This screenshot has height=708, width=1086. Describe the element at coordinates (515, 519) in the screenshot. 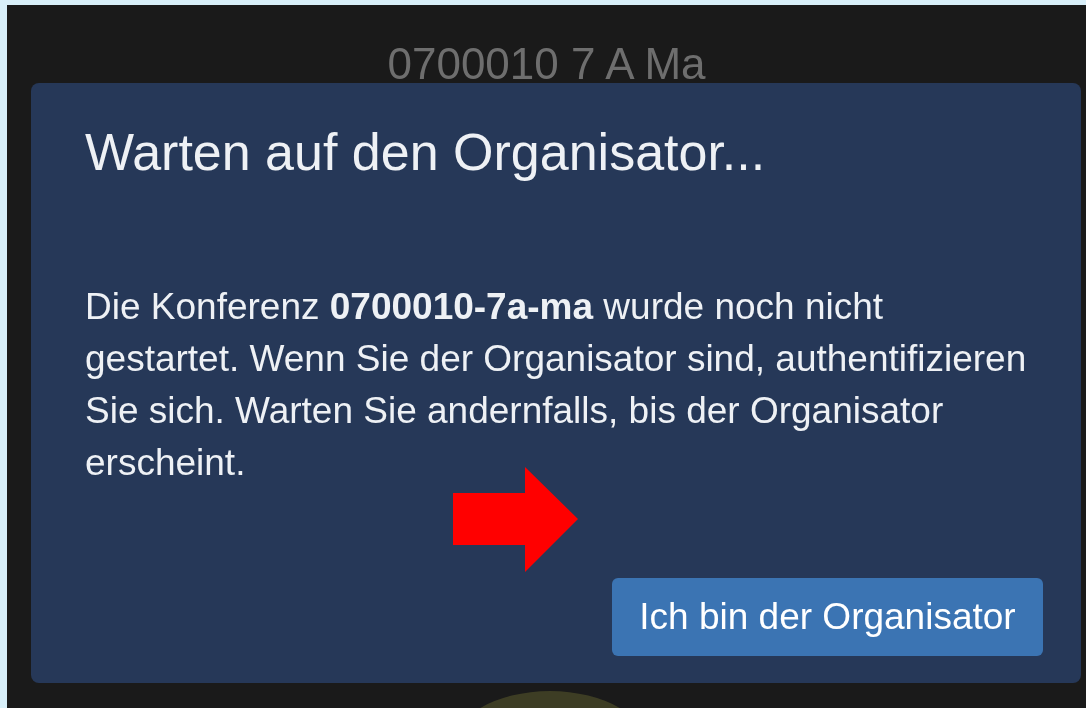

I see `arrow-icon` at that location.